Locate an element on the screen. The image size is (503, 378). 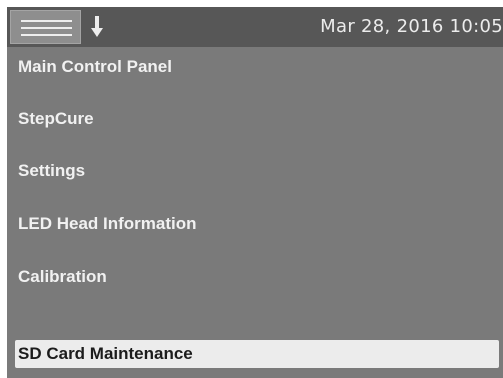
arrow-down-icon is located at coordinates (97, 27).